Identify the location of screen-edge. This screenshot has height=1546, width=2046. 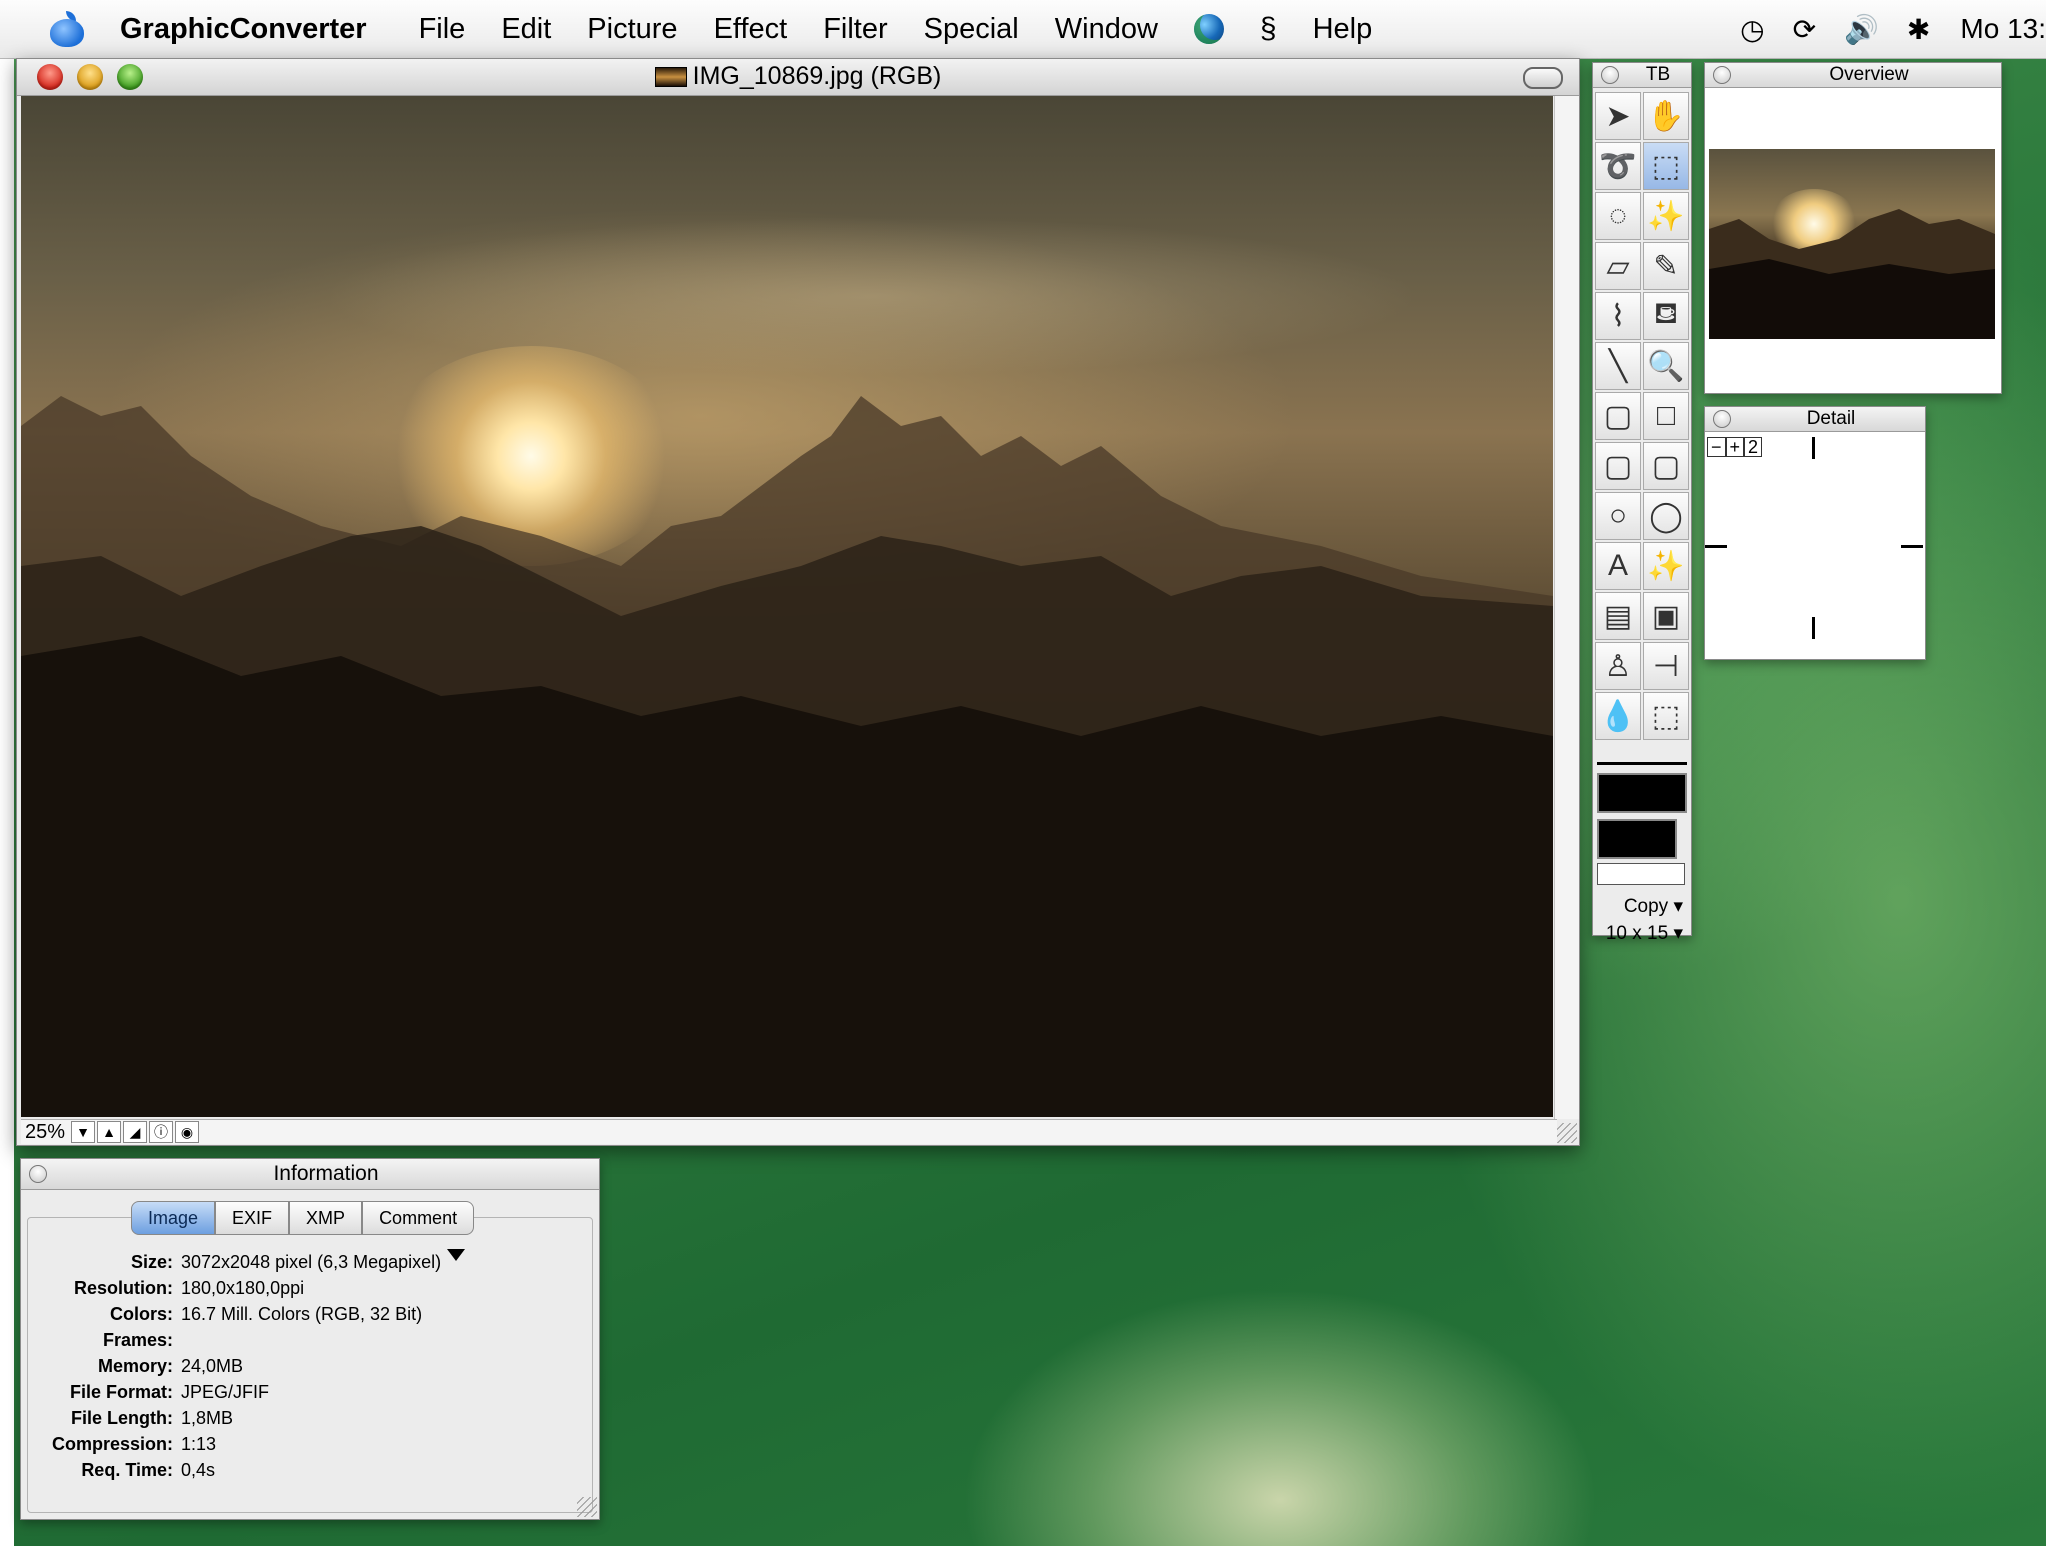
(7, 773).